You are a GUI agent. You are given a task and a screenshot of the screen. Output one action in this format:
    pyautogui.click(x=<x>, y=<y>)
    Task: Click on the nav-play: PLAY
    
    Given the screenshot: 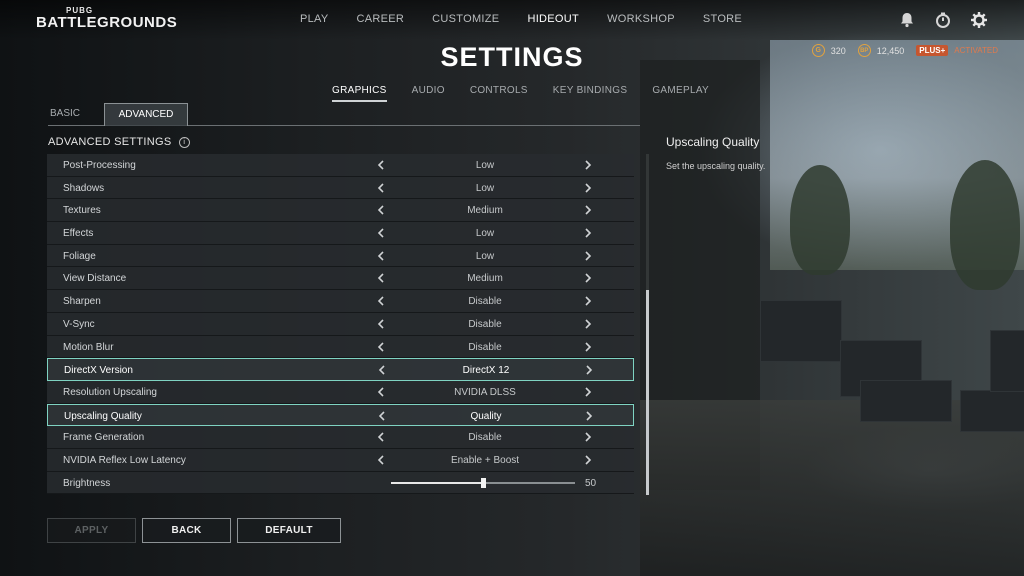 What is the action you would take?
    pyautogui.click(x=314, y=19)
    